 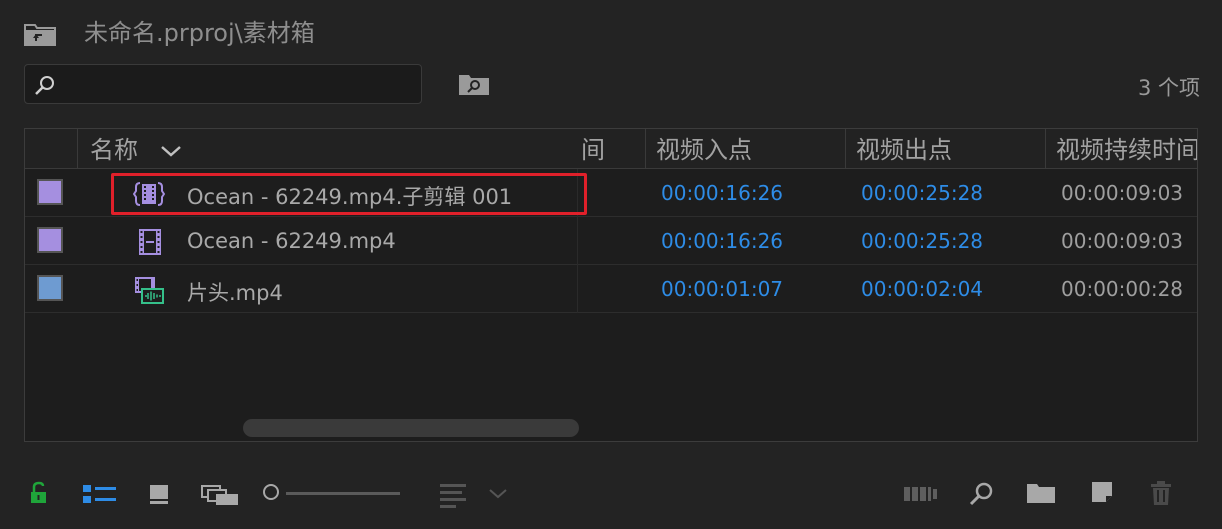 I want to click on new-item-button, so click(x=1102, y=494).